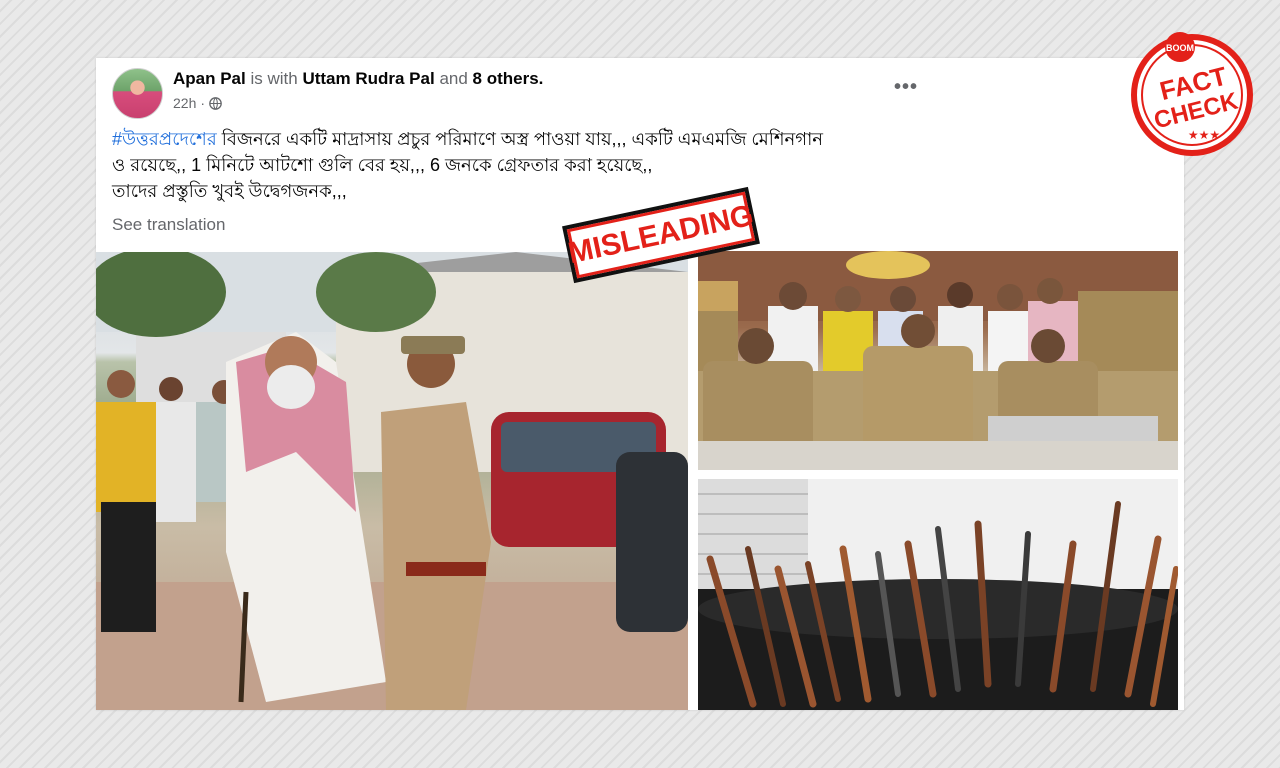 This screenshot has height=768, width=1280. Describe the element at coordinates (508, 78) in the screenshot. I see `others-link: 8 others.` at that location.